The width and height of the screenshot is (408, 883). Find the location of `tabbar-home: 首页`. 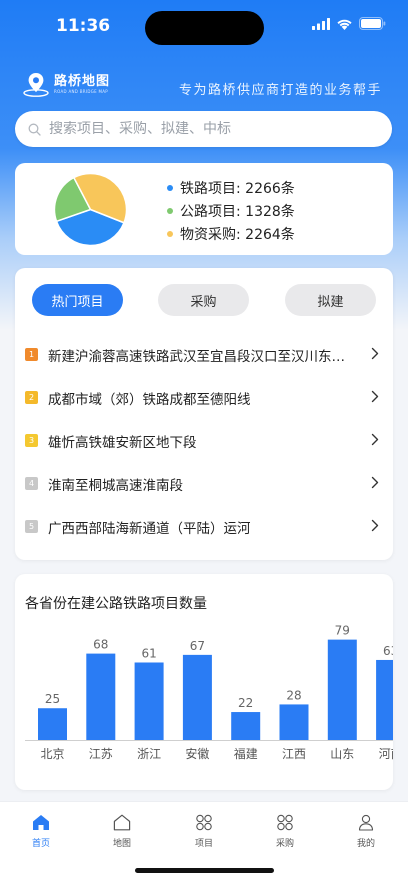

tabbar-home: 首页 is located at coordinates (41, 831).